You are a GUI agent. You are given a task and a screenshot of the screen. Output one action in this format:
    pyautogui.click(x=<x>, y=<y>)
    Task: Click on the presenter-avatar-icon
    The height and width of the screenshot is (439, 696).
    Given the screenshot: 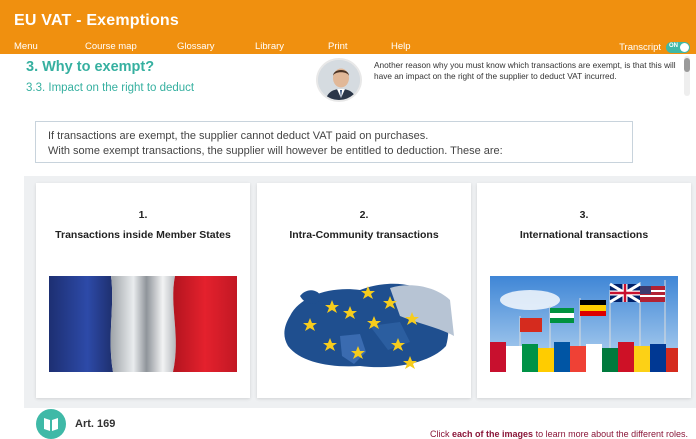 What is the action you would take?
    pyautogui.click(x=339, y=80)
    